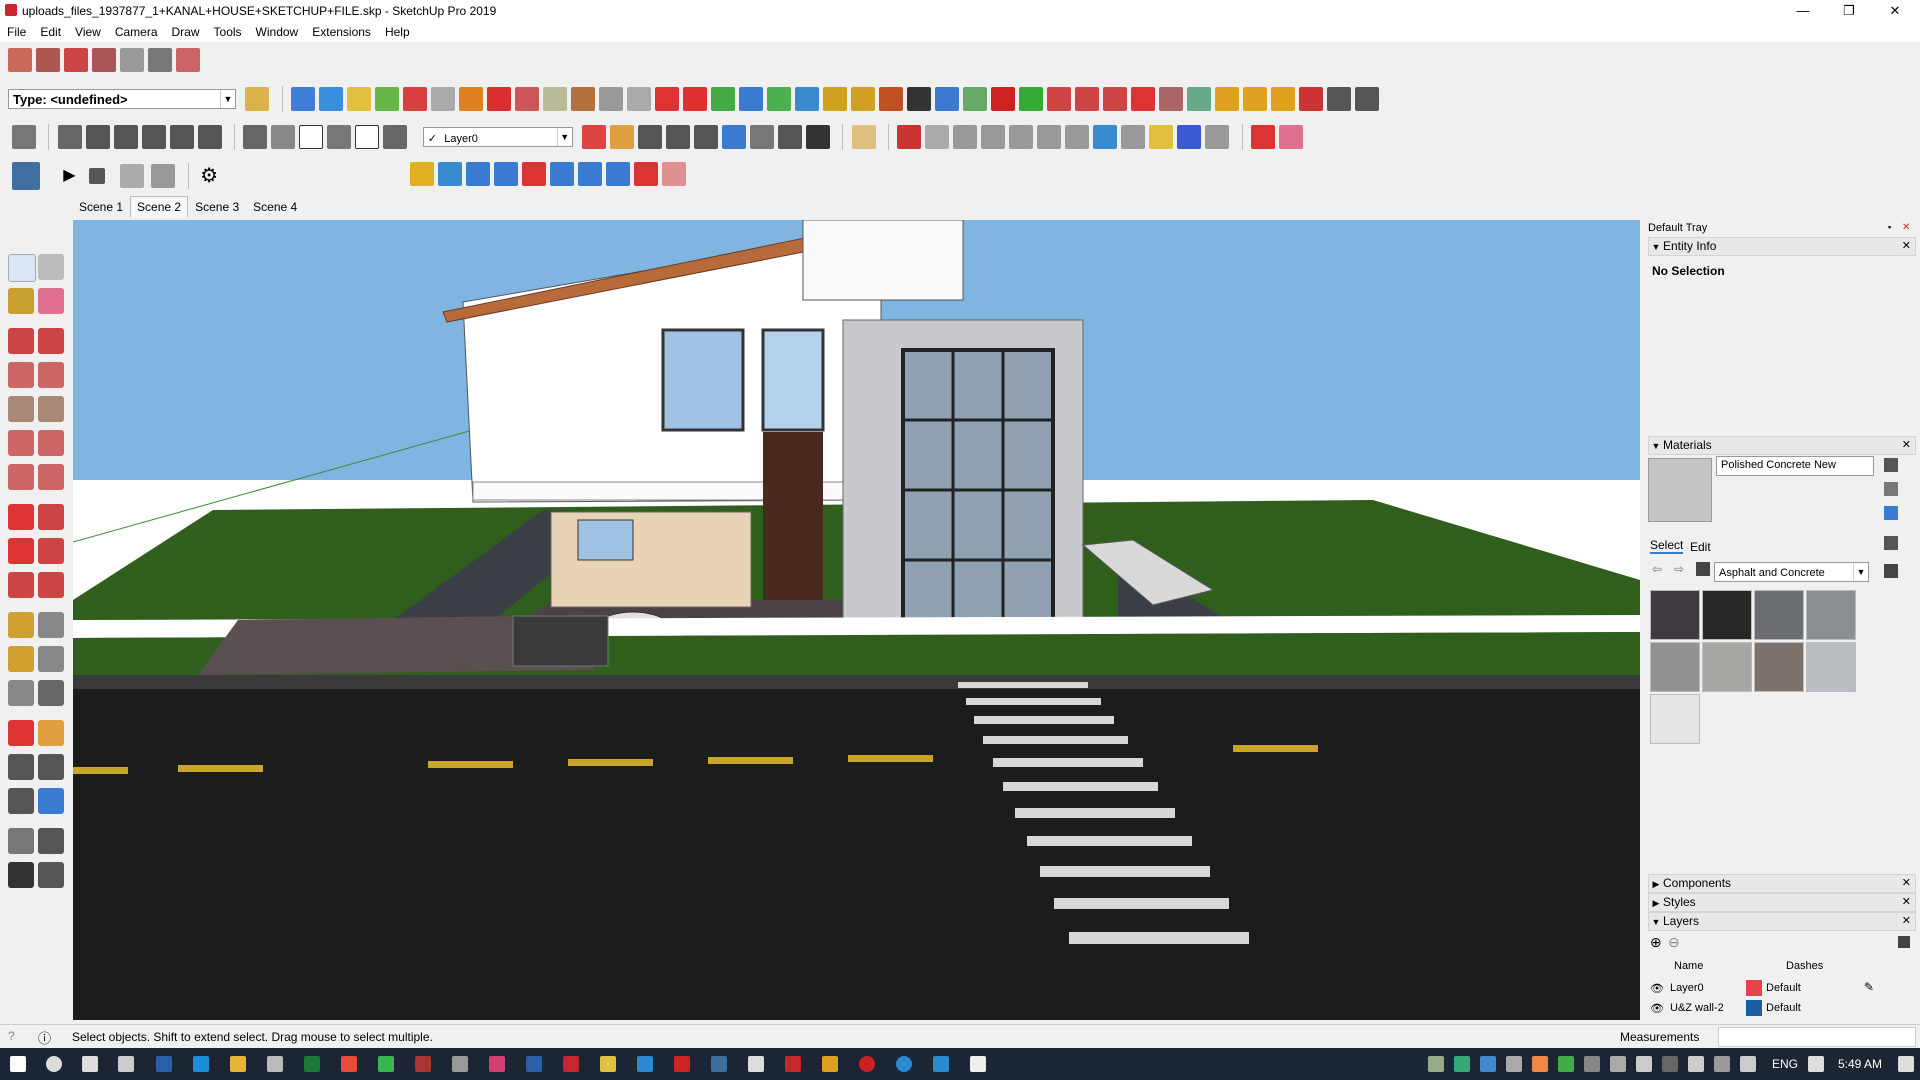  I want to click on cube-add-icon, so click(975, 99).